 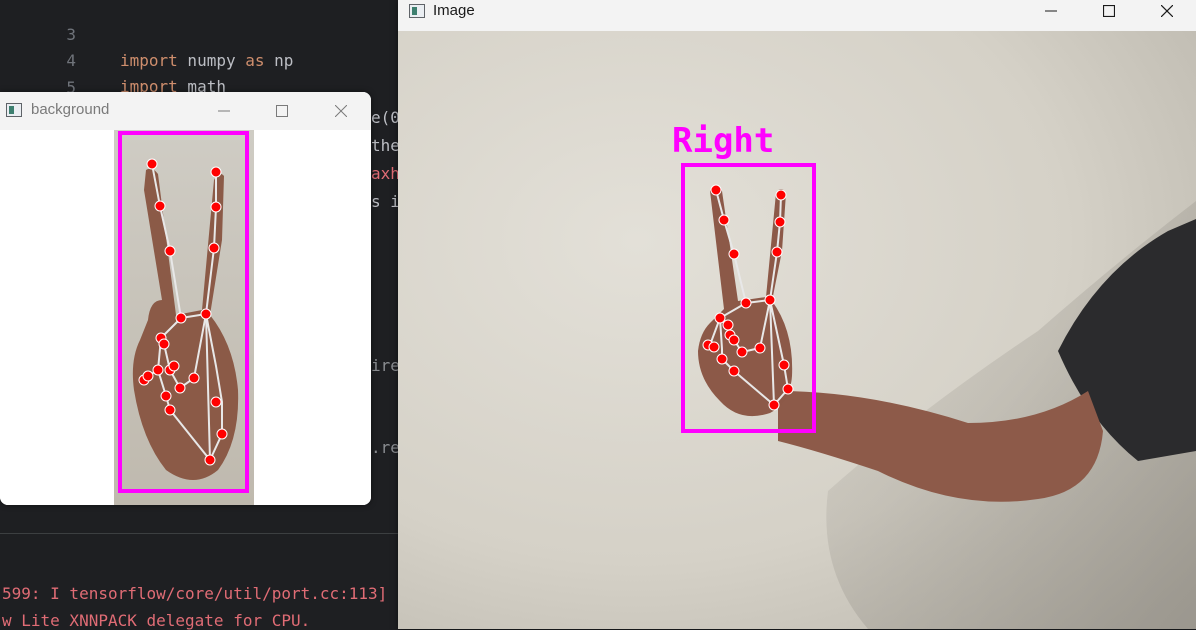 What do you see at coordinates (71, 34) in the screenshot?
I see `line-number: 3` at bounding box center [71, 34].